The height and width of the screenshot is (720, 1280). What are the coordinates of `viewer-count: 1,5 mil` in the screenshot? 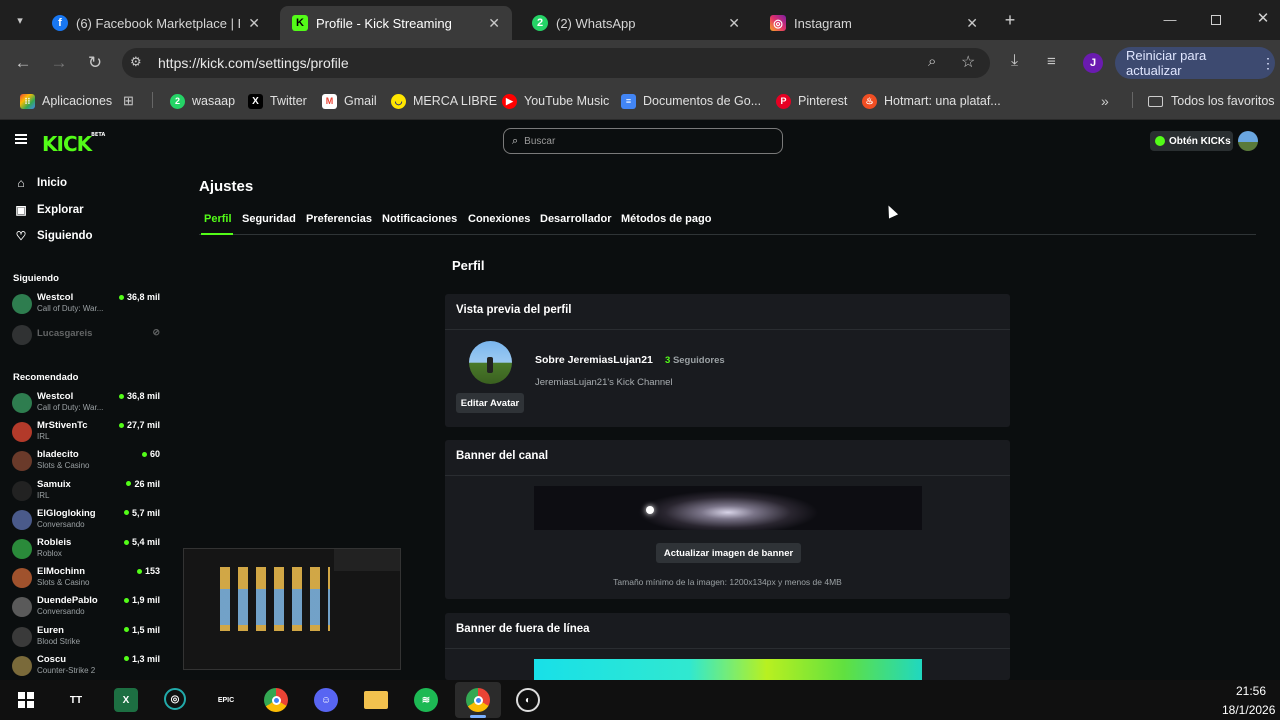 It's located at (141, 630).